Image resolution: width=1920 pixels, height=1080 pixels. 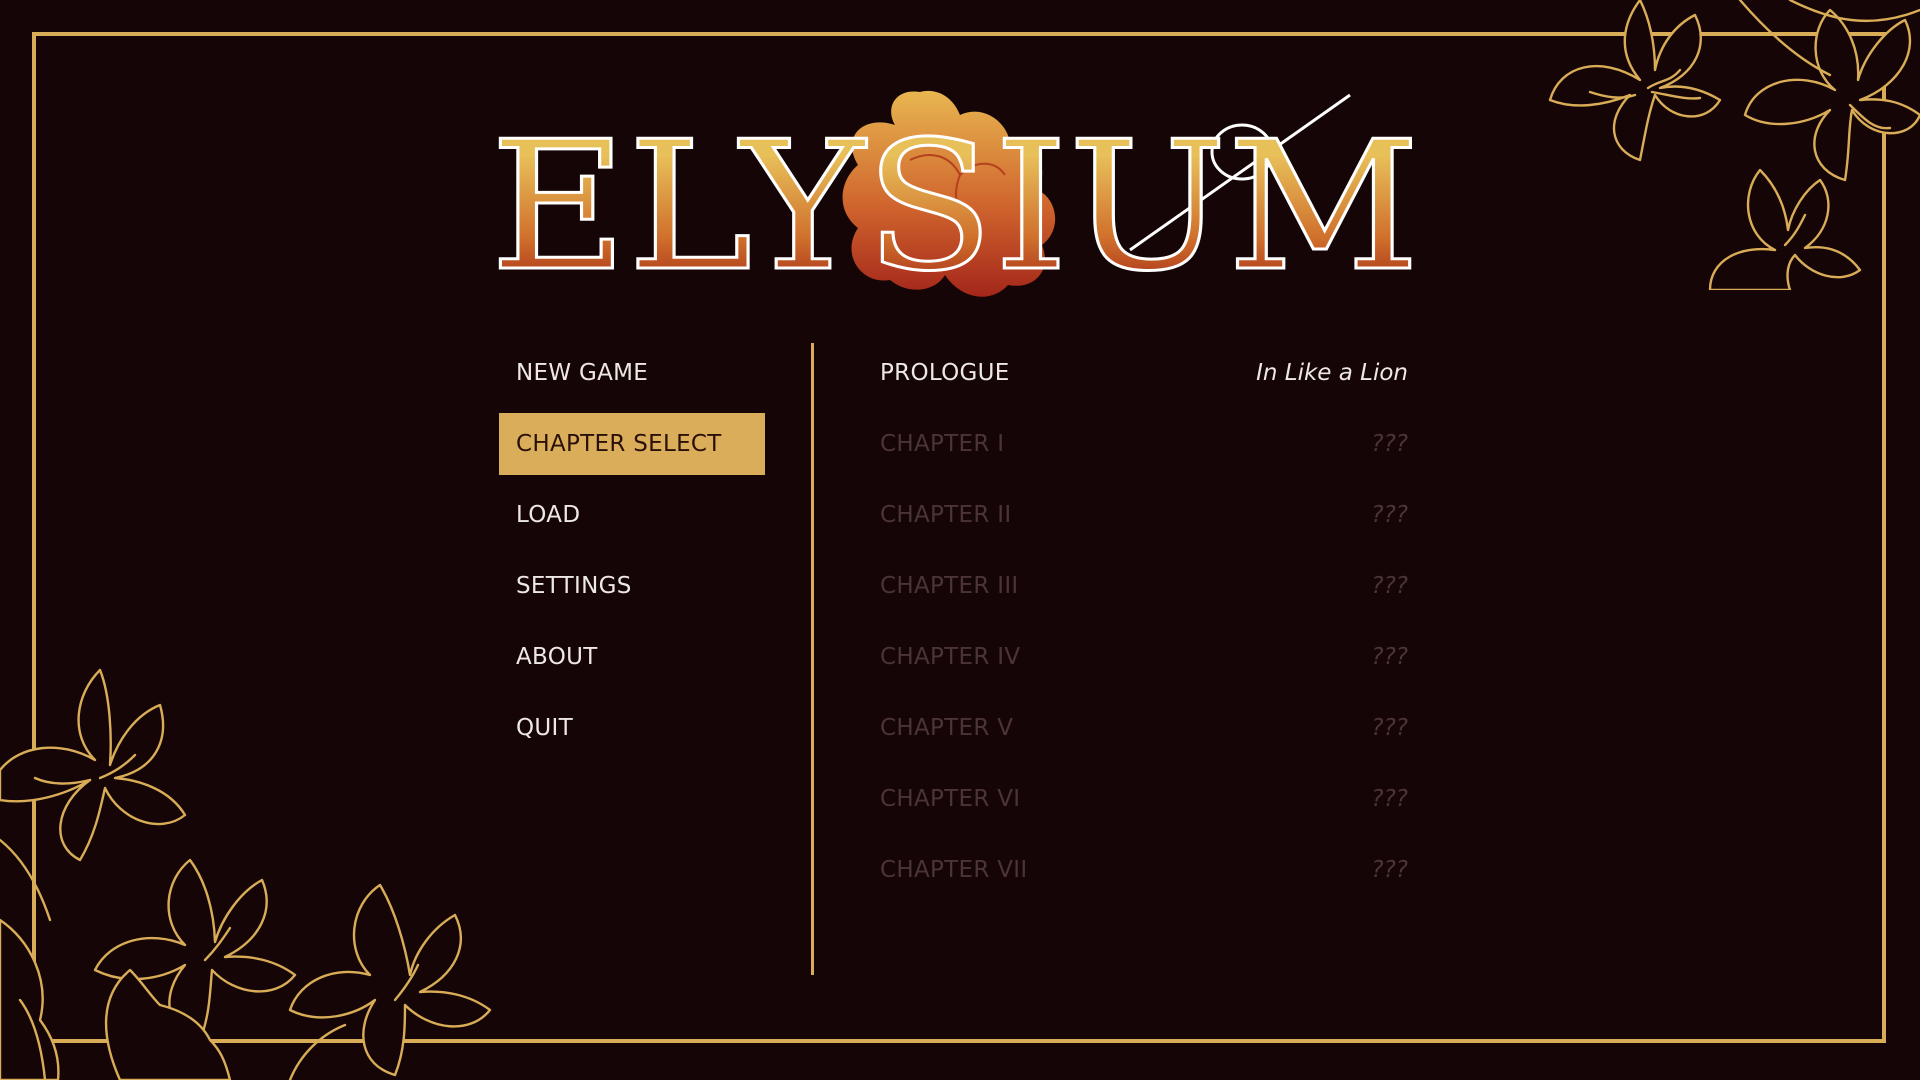 I want to click on chapter-label: CHAPTER II, so click(x=946, y=515).